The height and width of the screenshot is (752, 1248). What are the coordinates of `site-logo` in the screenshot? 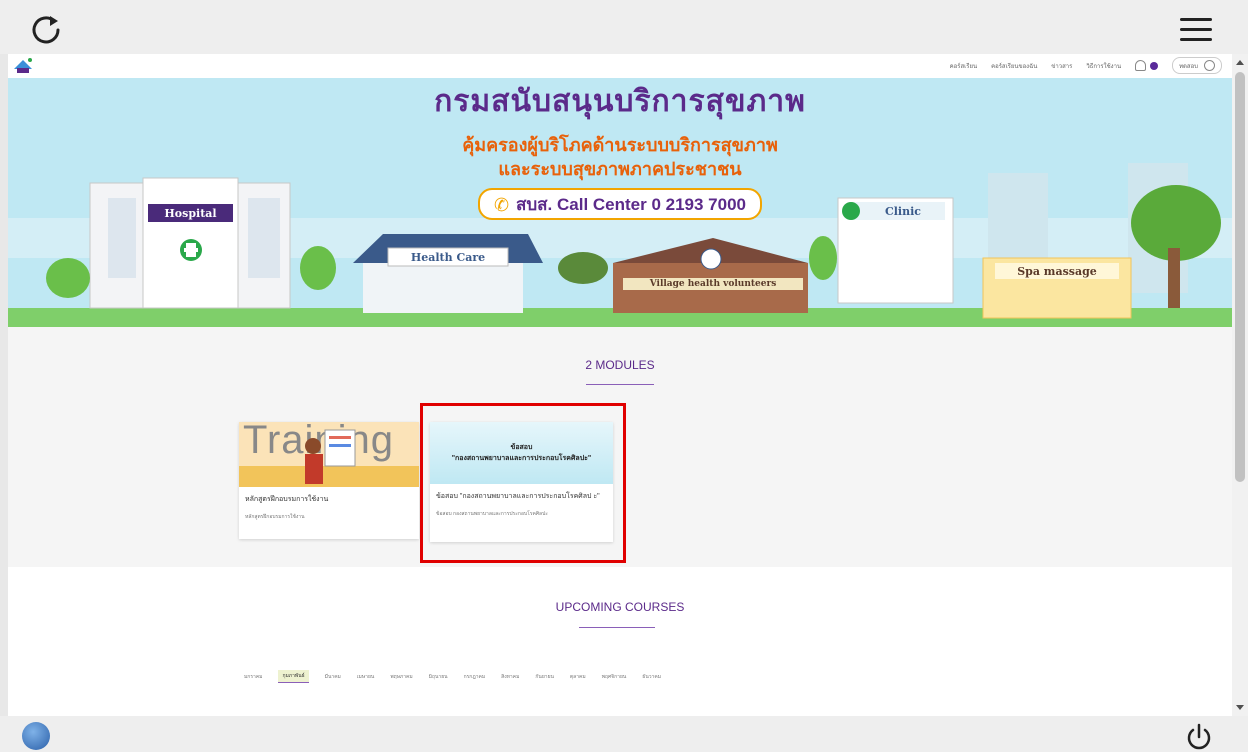 It's located at (23, 66).